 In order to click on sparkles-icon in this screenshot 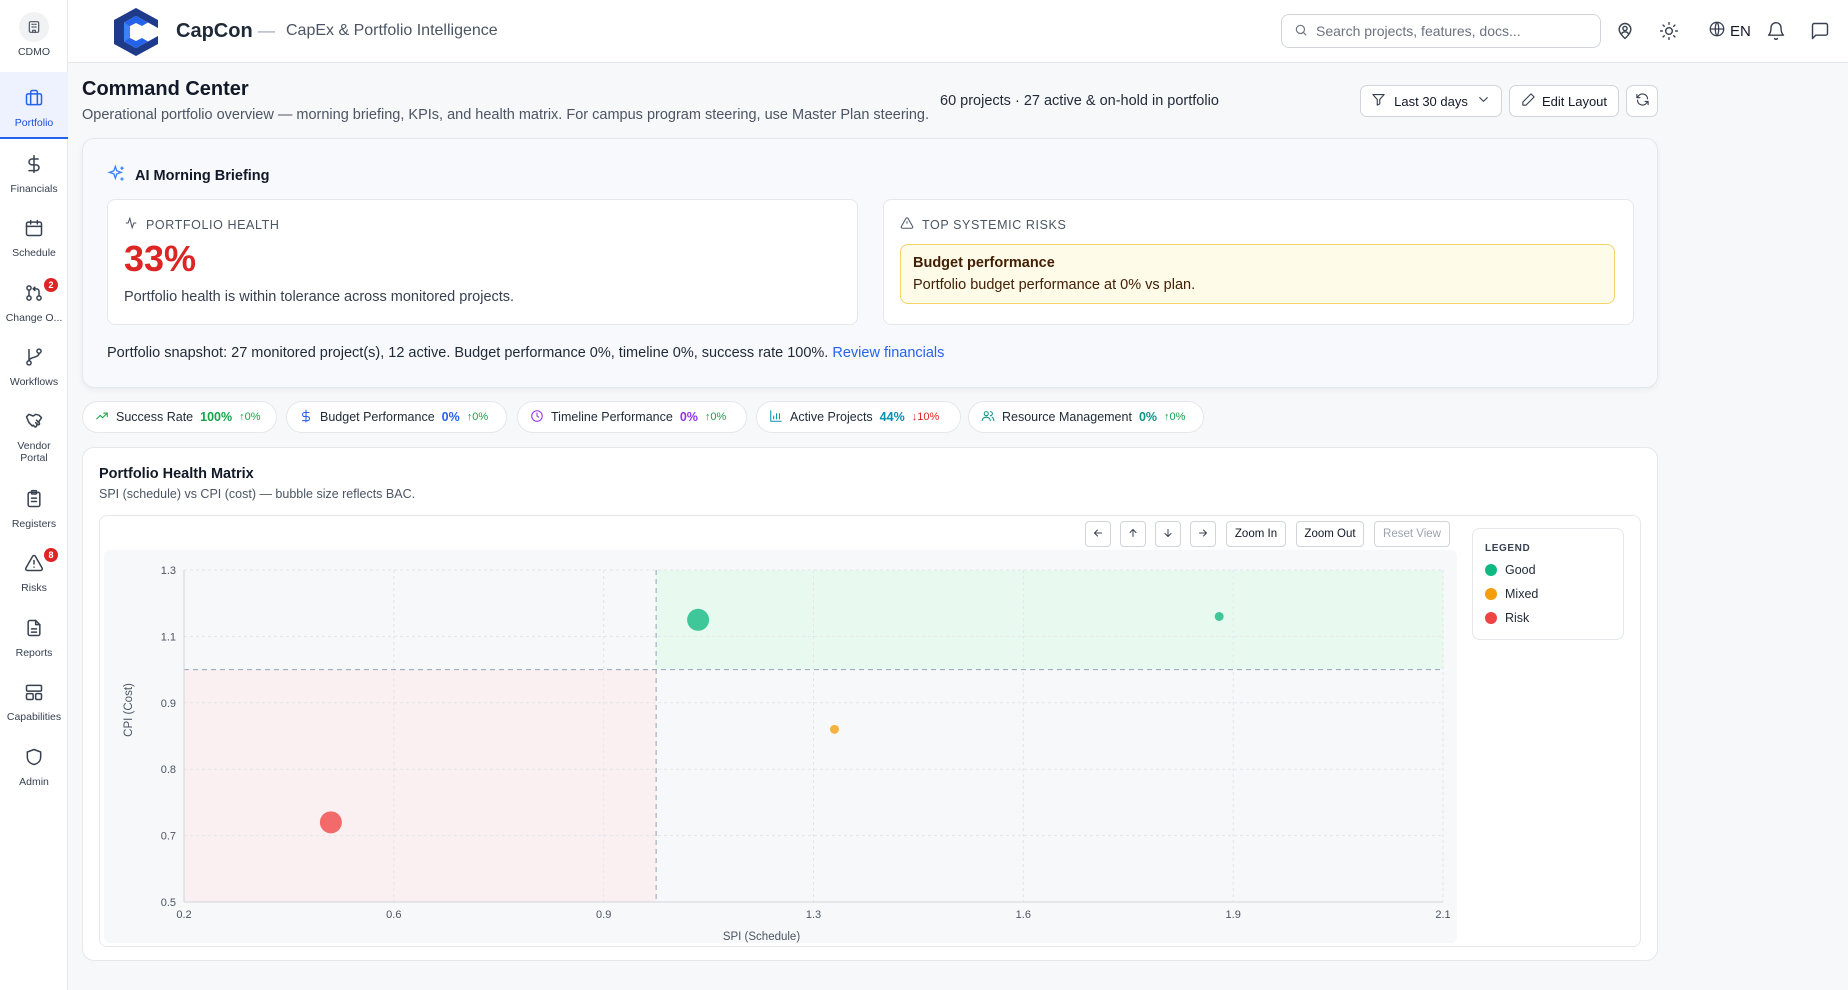, I will do `click(121, 176)`.